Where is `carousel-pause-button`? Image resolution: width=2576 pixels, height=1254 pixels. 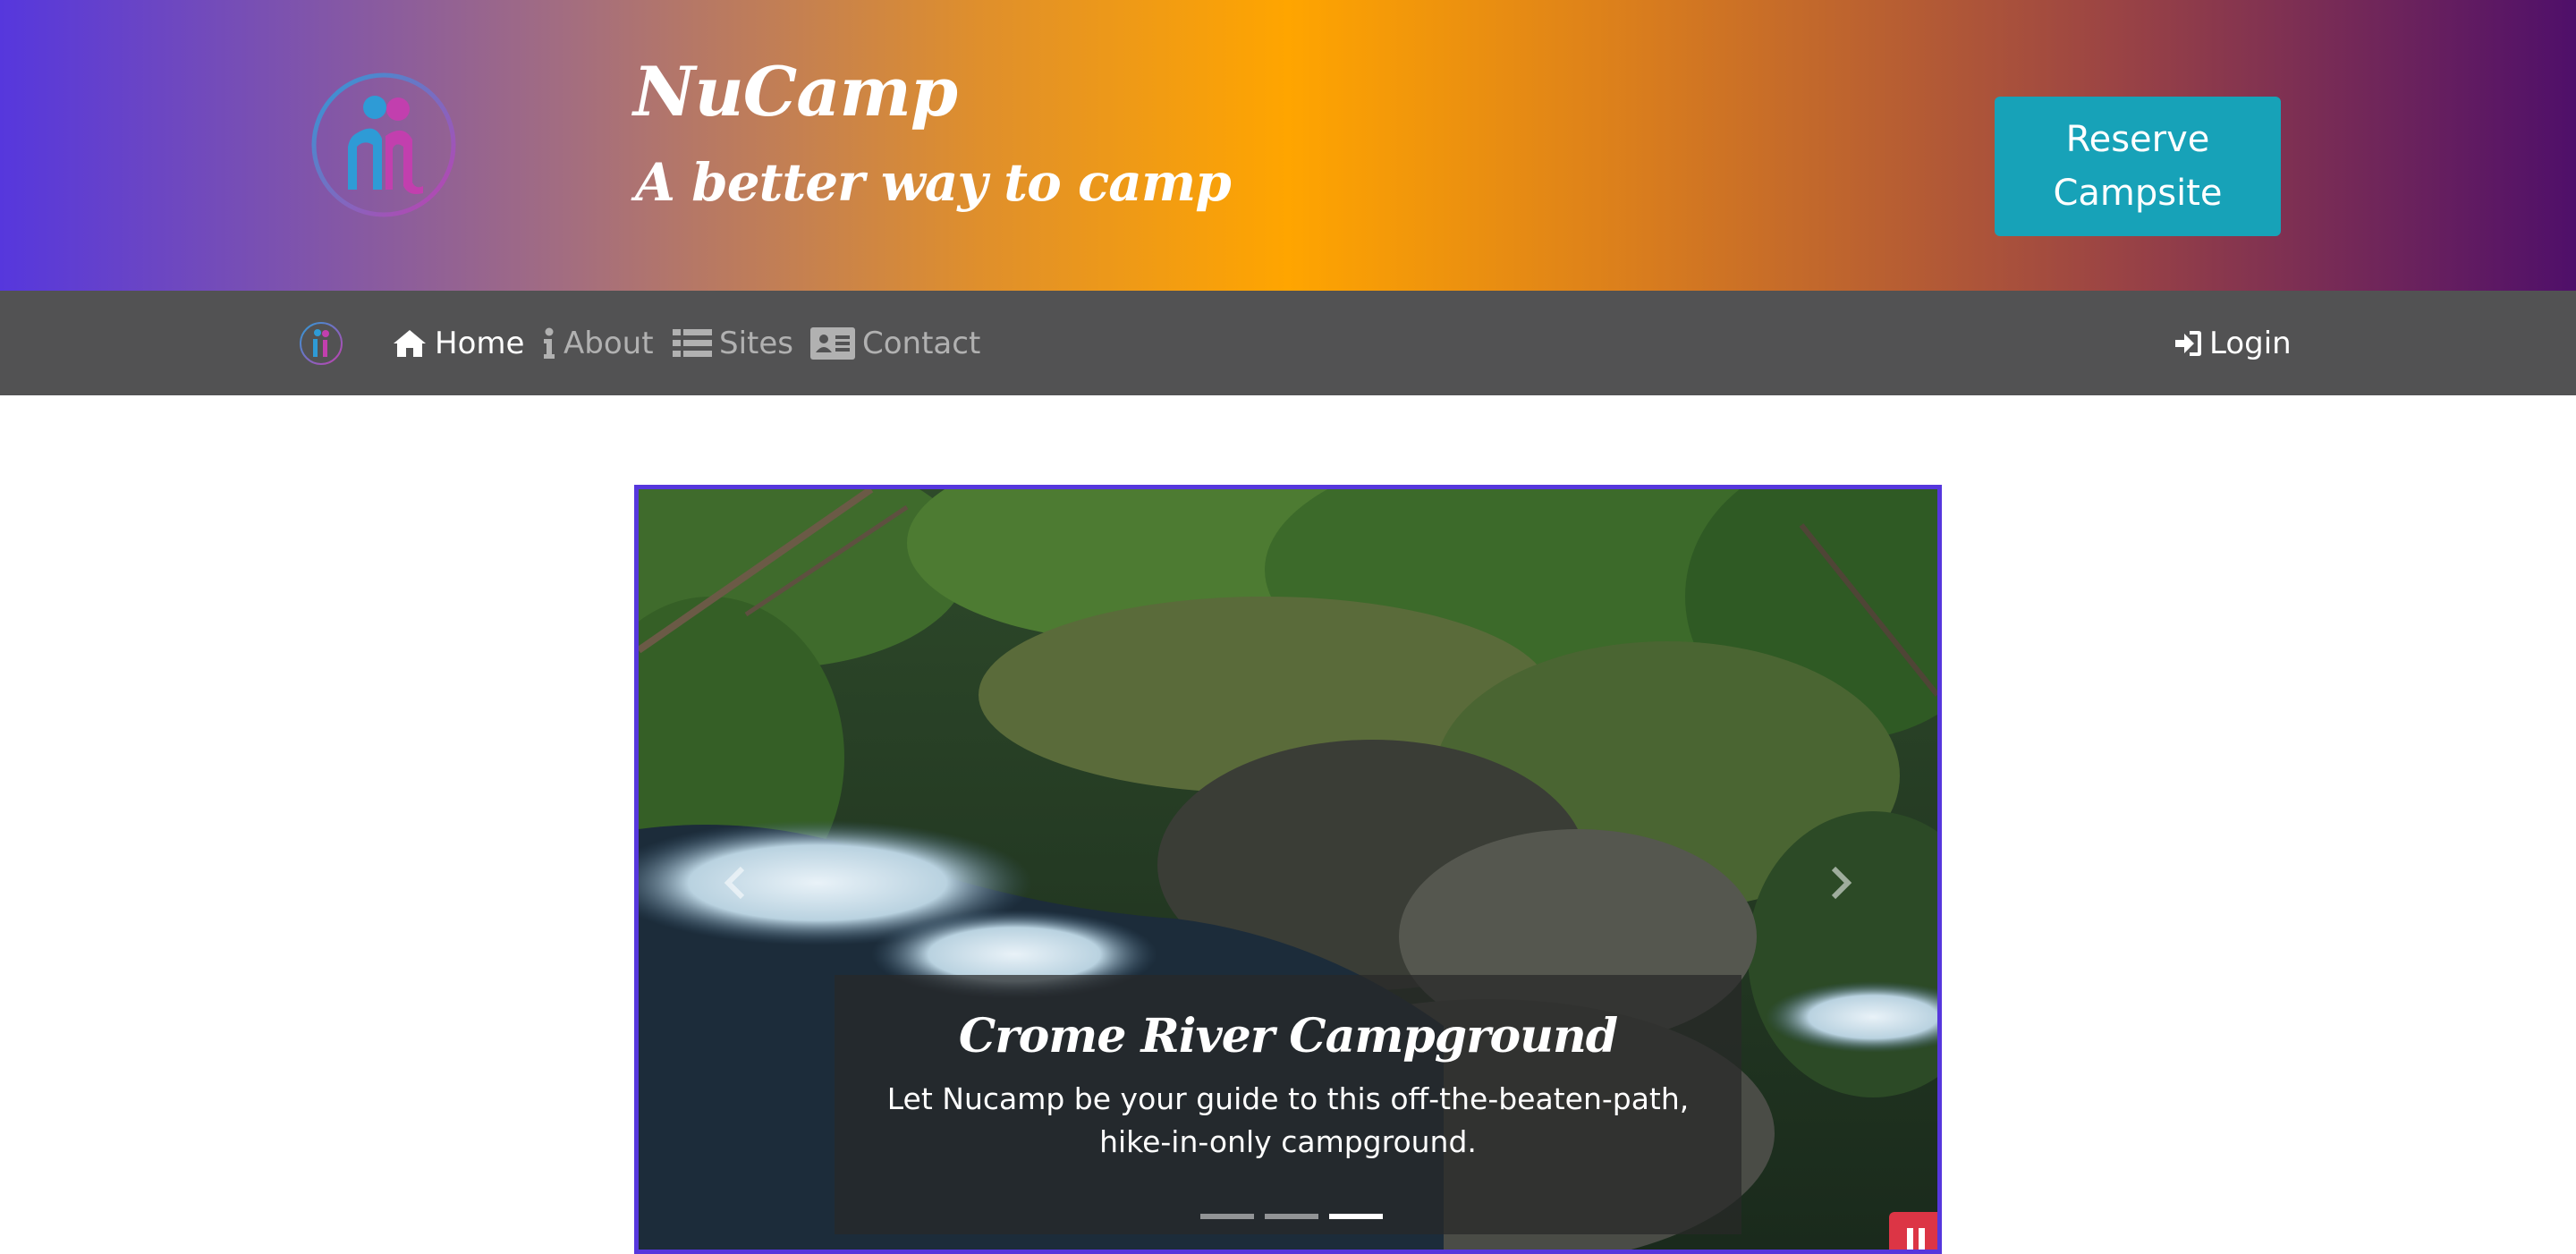
carousel-pause-button is located at coordinates (1913, 1231).